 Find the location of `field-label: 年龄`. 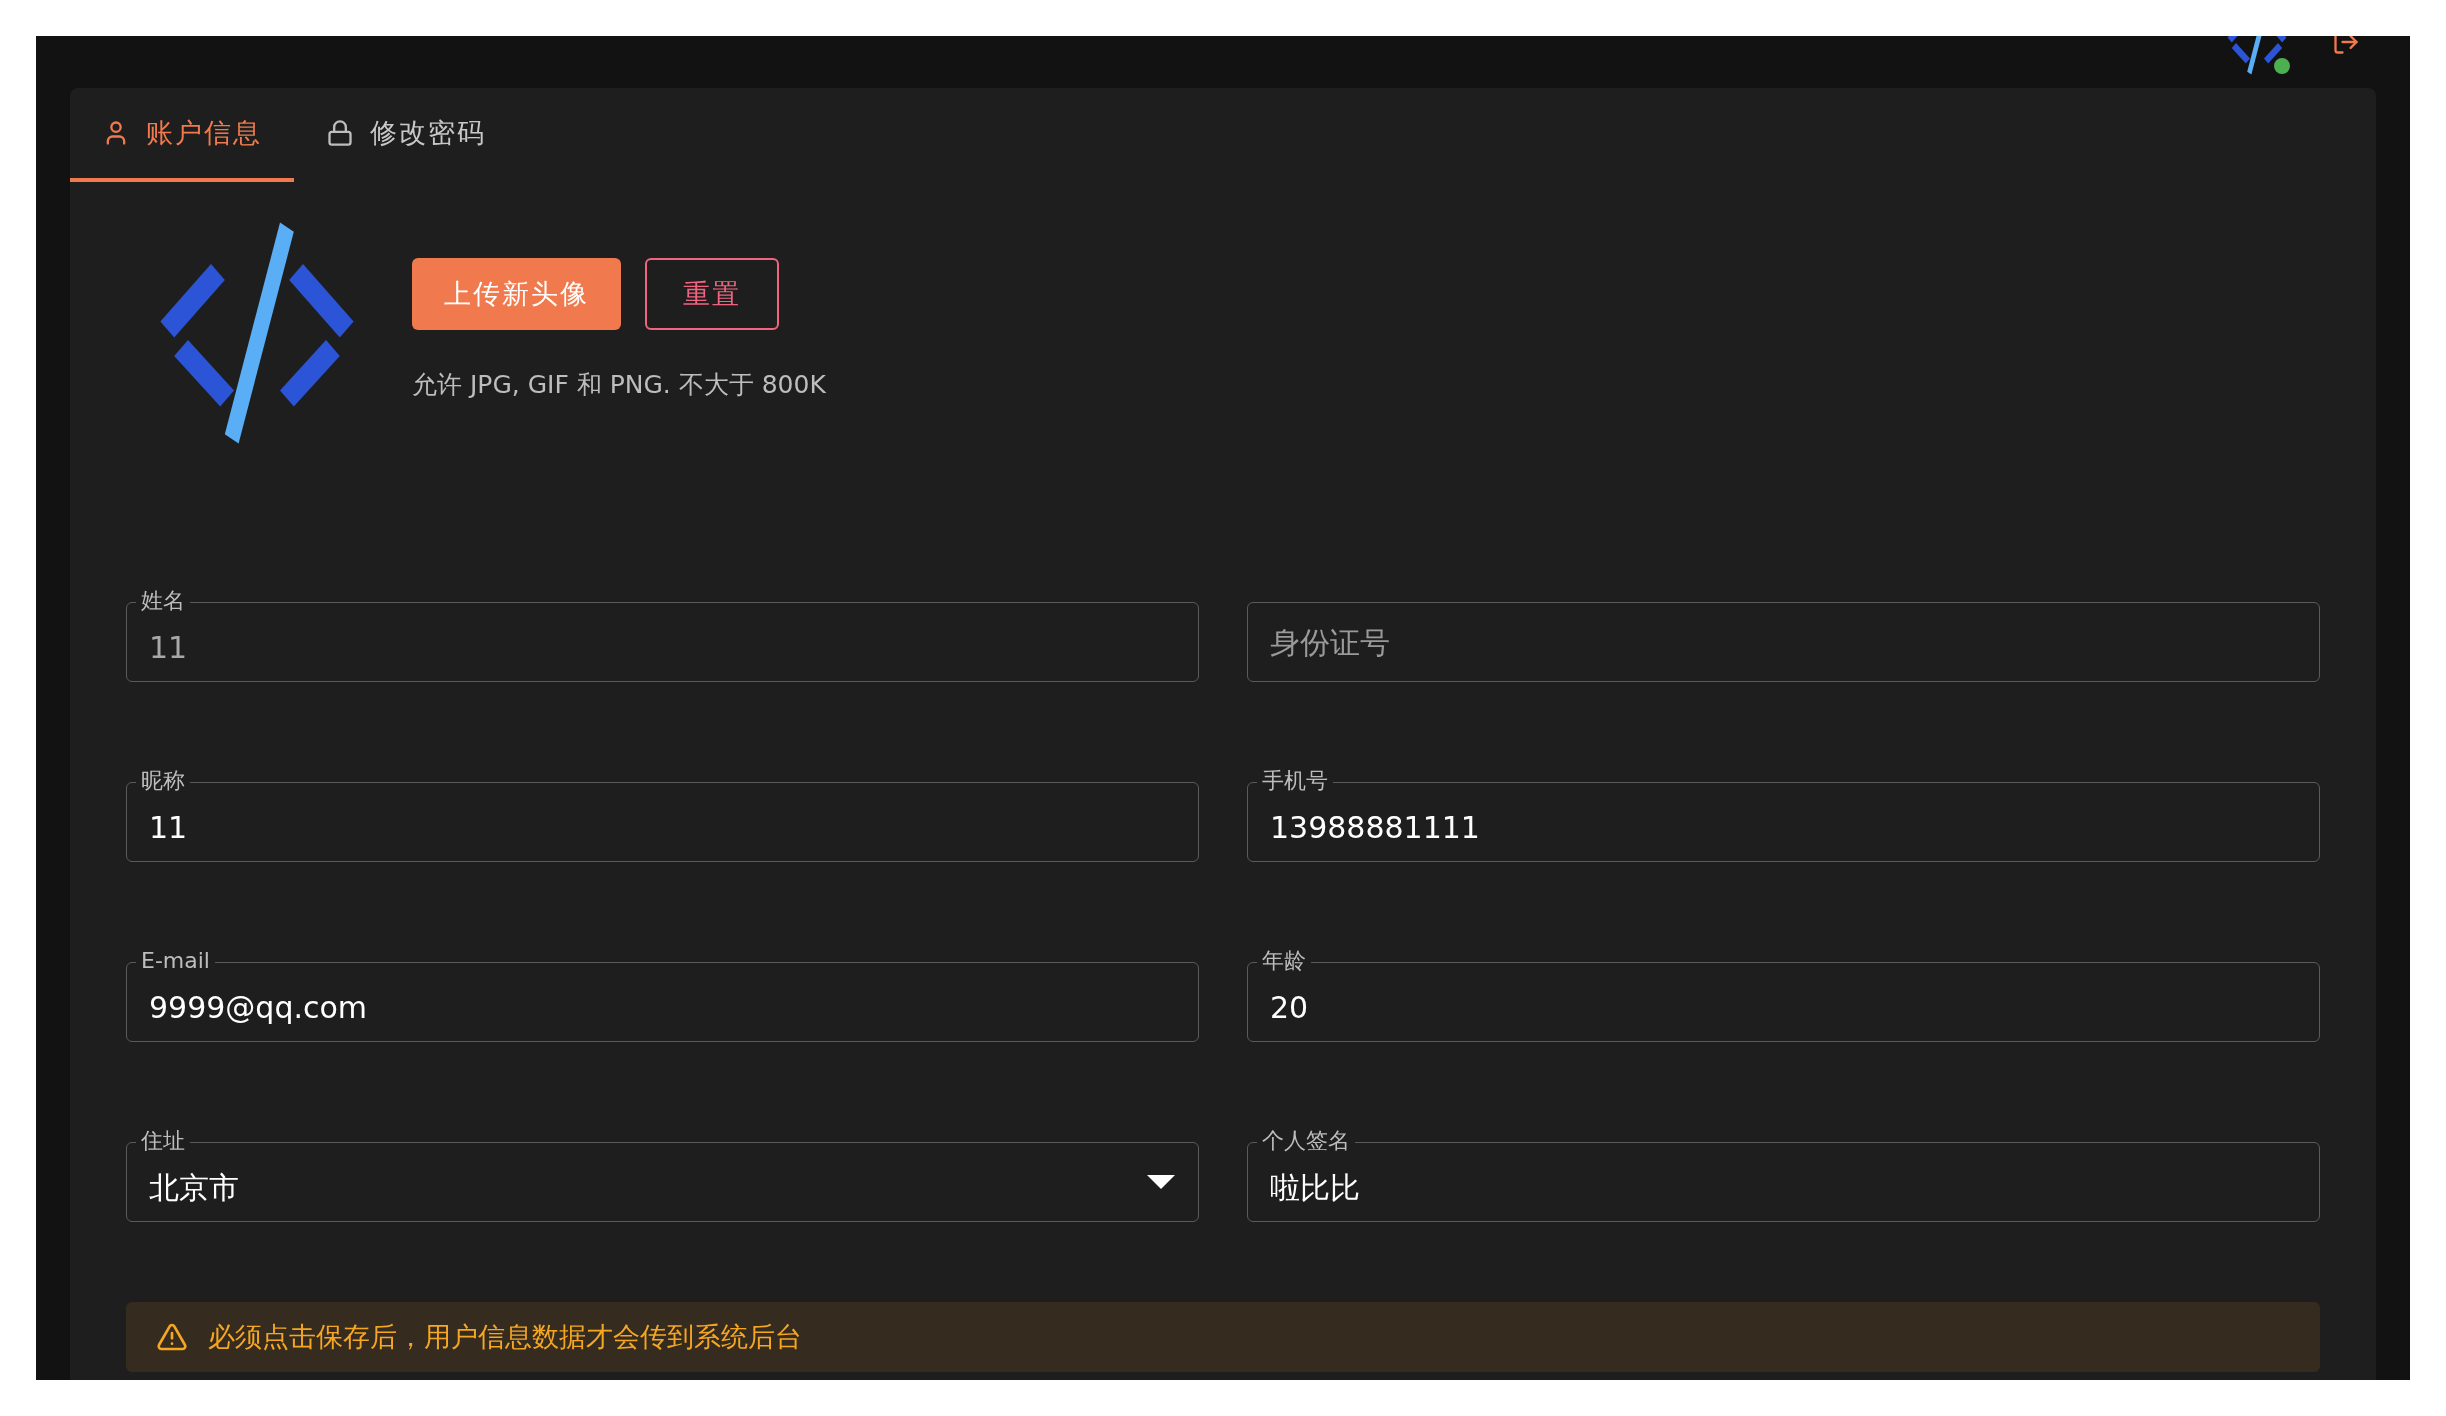

field-label: 年龄 is located at coordinates (1284, 961).